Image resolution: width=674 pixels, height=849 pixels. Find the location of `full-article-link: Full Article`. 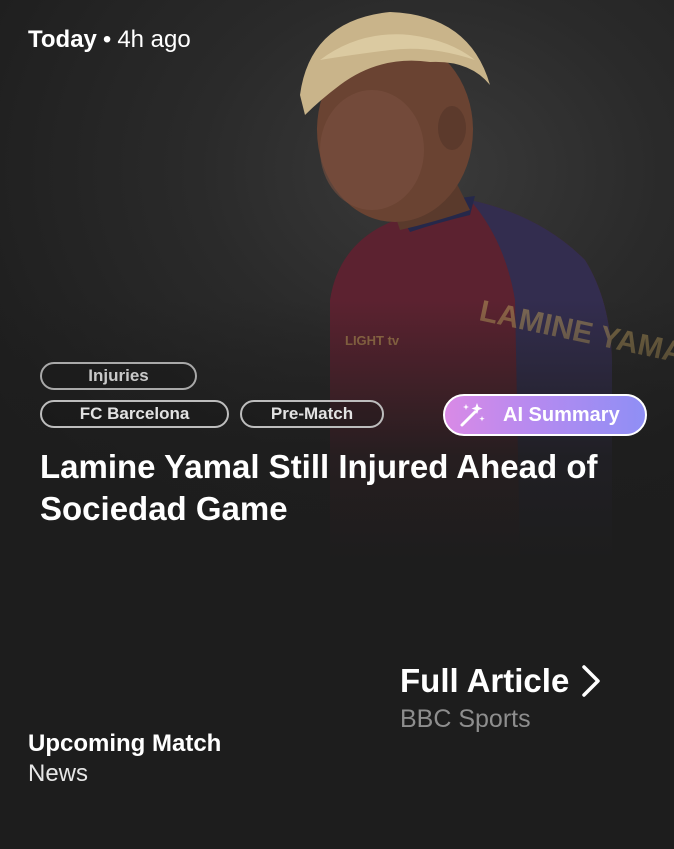

full-article-link: Full Article is located at coordinates (501, 681).